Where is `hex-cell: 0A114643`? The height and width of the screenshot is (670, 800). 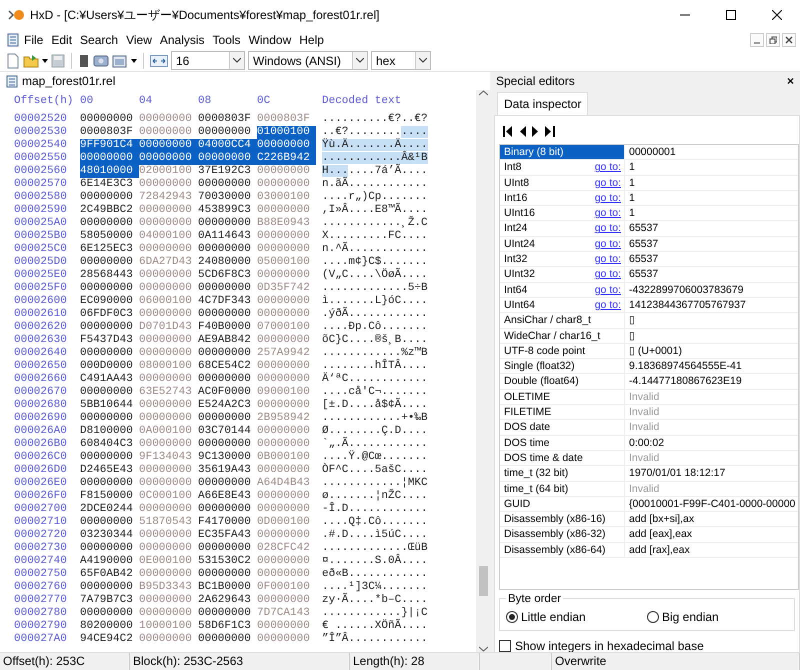 hex-cell: 0A114643 is located at coordinates (227, 236).